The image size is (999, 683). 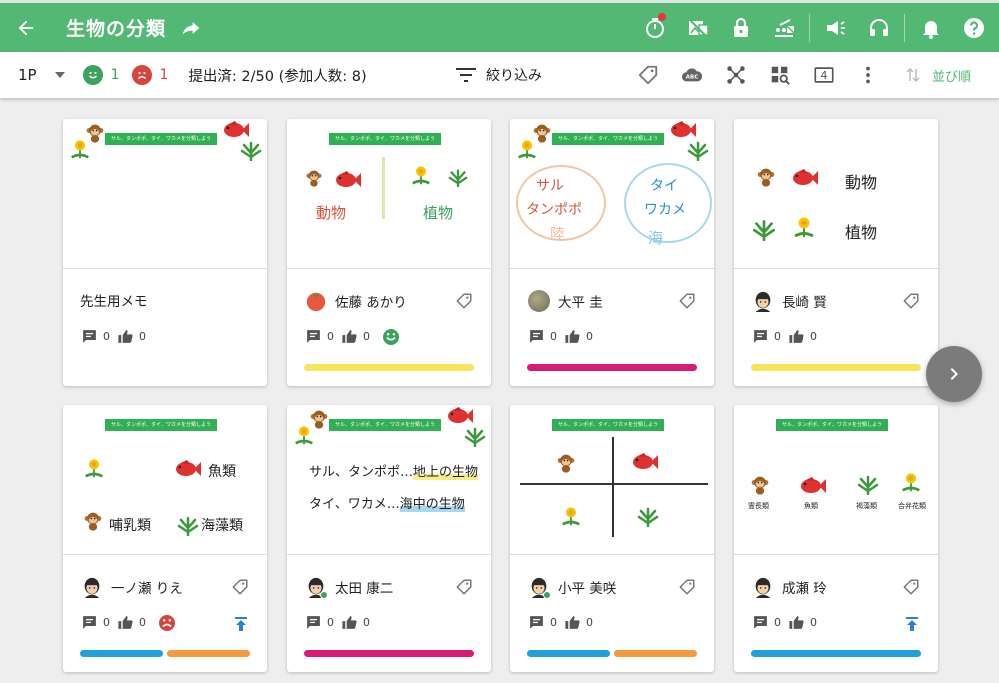 I want to click on page-selector: 1P, so click(x=41, y=75).